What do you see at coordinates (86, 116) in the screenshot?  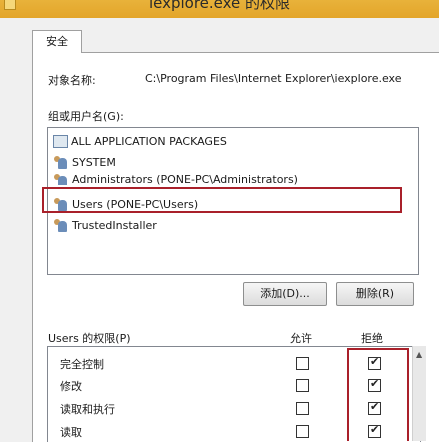 I see `groups-label: 组或用户名(G):` at bounding box center [86, 116].